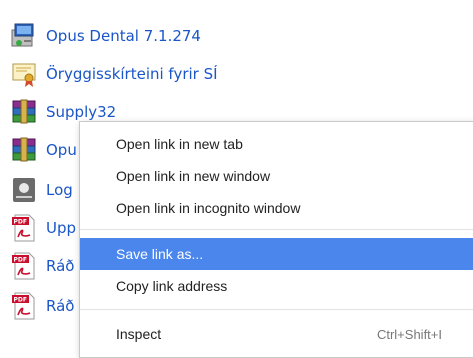 The image size is (473, 358). What do you see at coordinates (123, 36) in the screenshot?
I see `link-opus-dental: Opus Dental 7.1.274` at bounding box center [123, 36].